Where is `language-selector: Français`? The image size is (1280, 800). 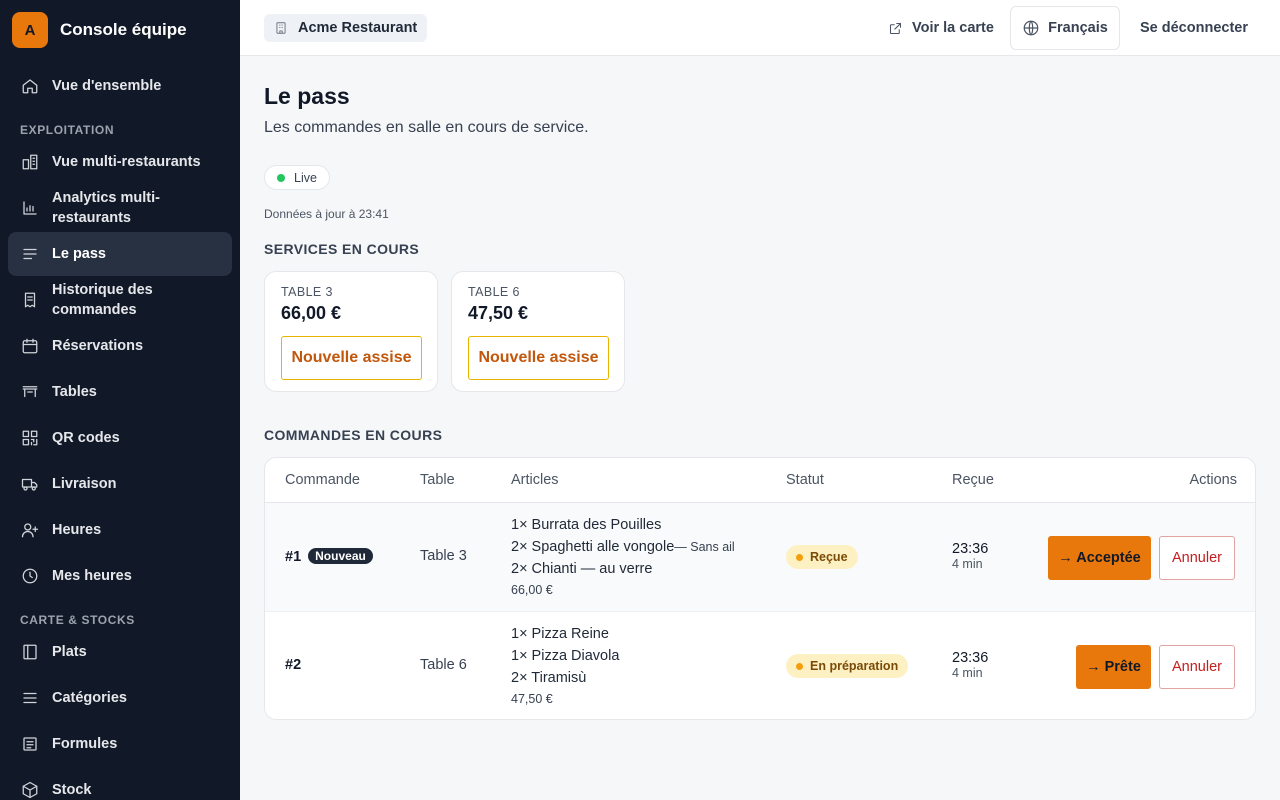 language-selector: Français is located at coordinates (1065, 28).